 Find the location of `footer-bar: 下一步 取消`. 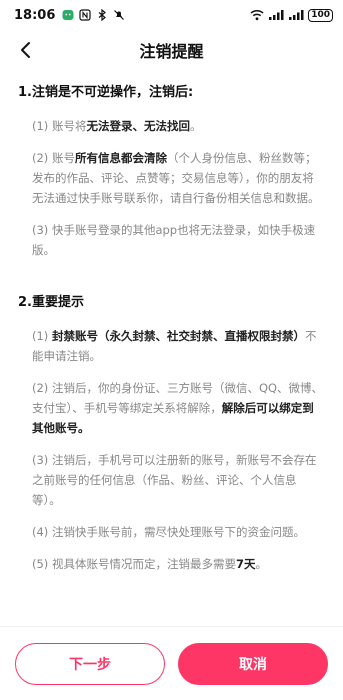

footer-bar: 下一步 取消 is located at coordinates (171, 663).